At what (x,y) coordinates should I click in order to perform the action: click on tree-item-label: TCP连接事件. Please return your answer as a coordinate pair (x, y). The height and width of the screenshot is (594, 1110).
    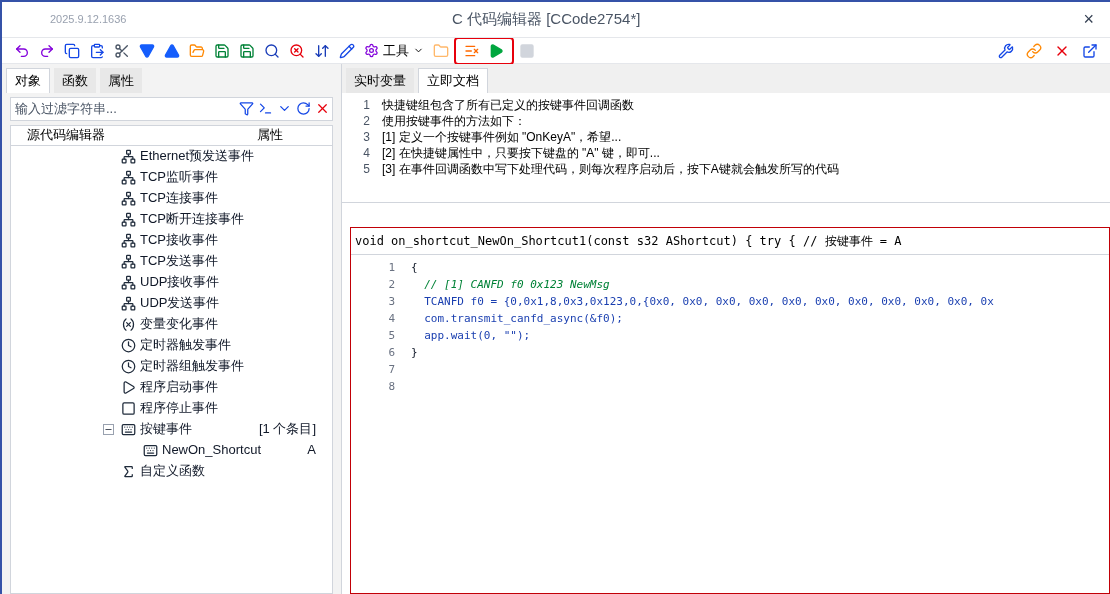
    Looking at the image, I should click on (179, 198).